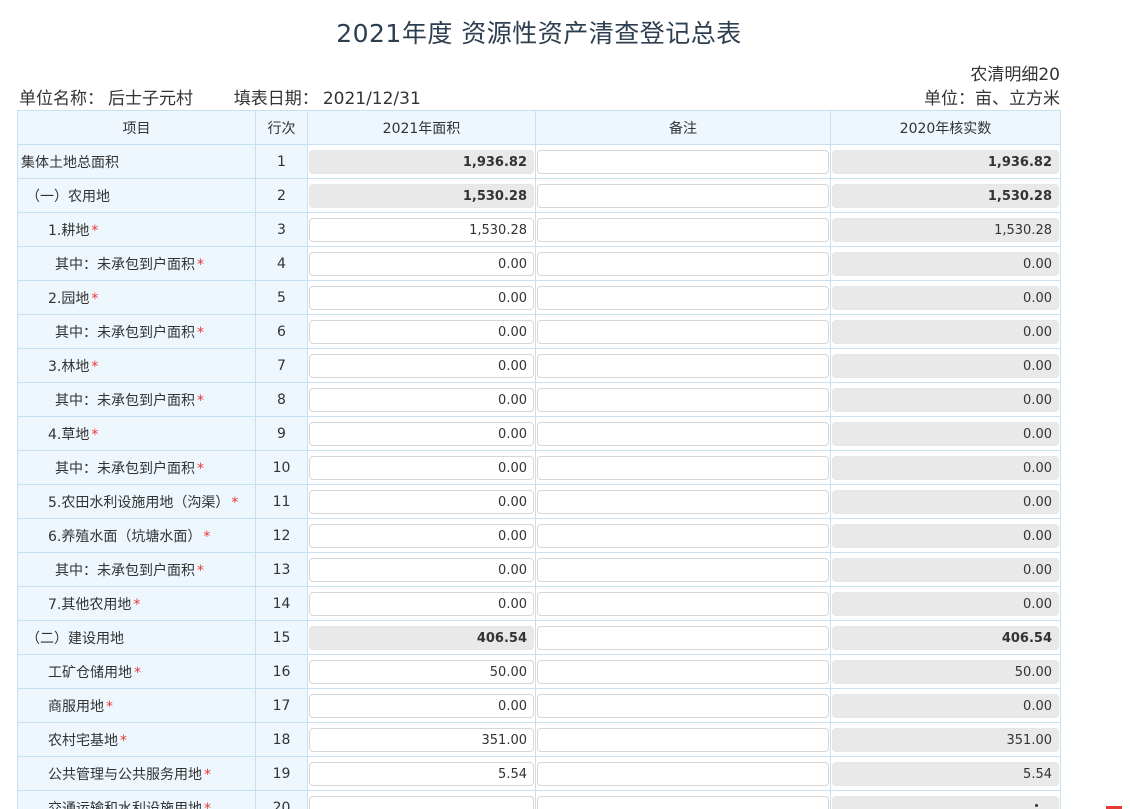  I want to click on area-2021-cell: 1,530.28, so click(421, 229).